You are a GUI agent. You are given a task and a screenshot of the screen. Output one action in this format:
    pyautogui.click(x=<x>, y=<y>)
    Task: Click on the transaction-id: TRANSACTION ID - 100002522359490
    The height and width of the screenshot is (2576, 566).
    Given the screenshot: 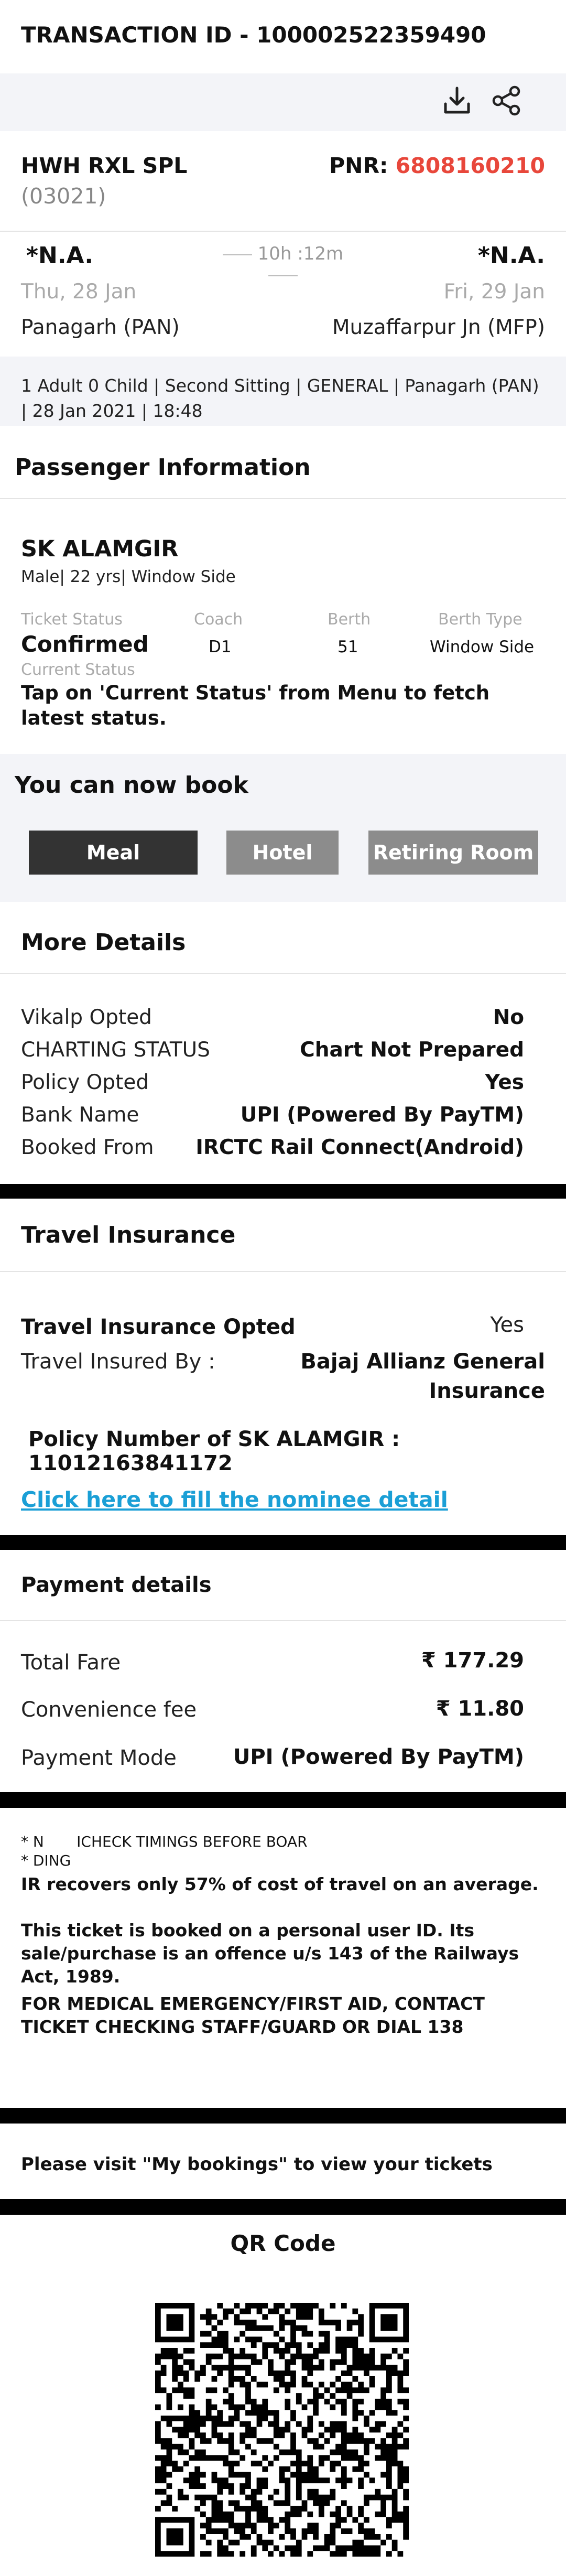 What is the action you would take?
    pyautogui.click(x=253, y=35)
    